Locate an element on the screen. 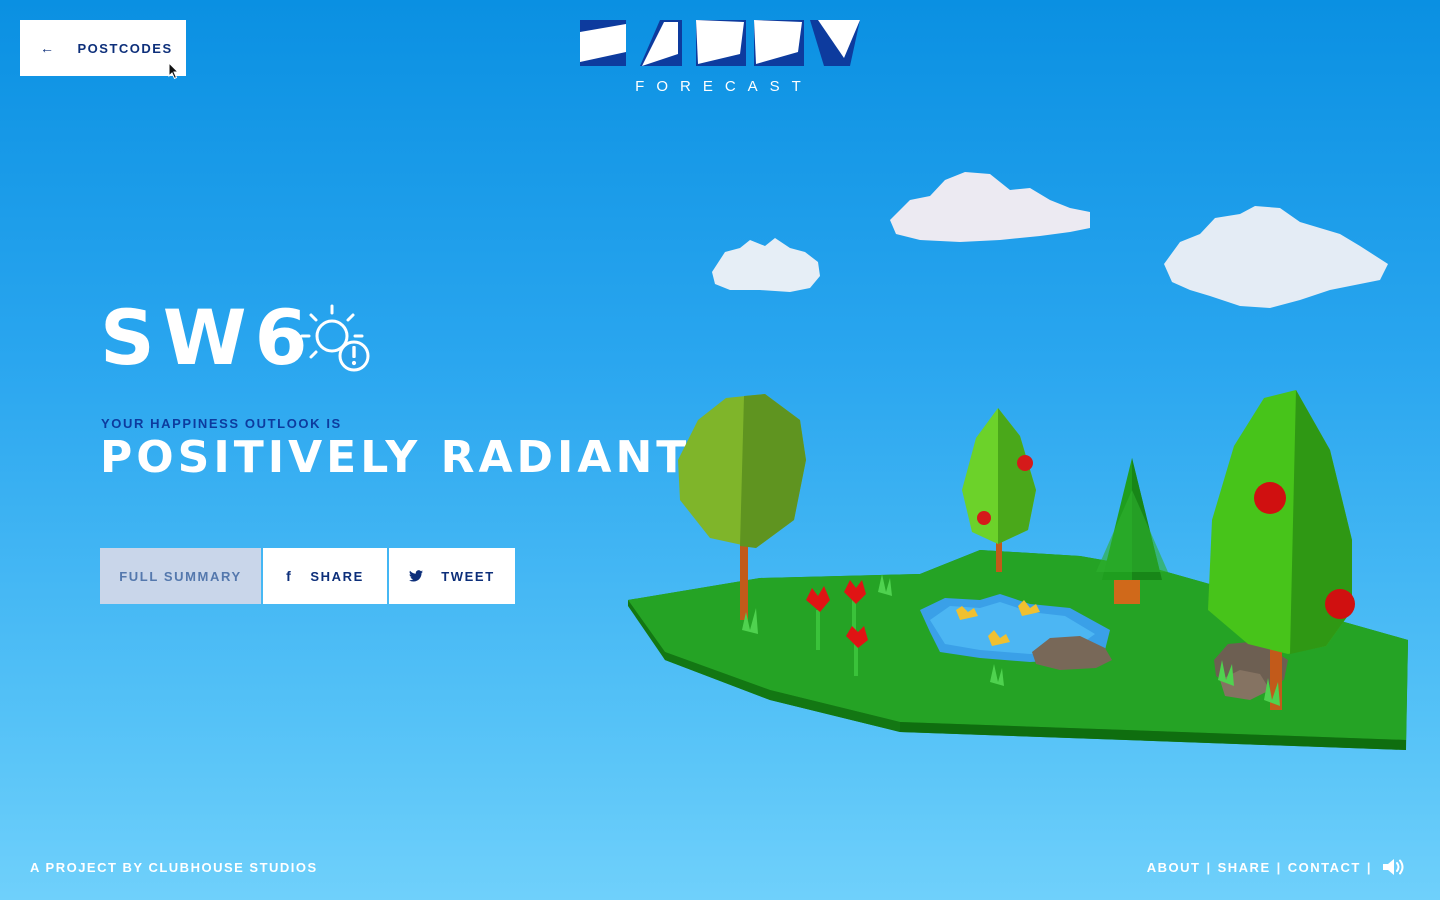  full-summary-button: FULL SUMMARY is located at coordinates (180, 576).